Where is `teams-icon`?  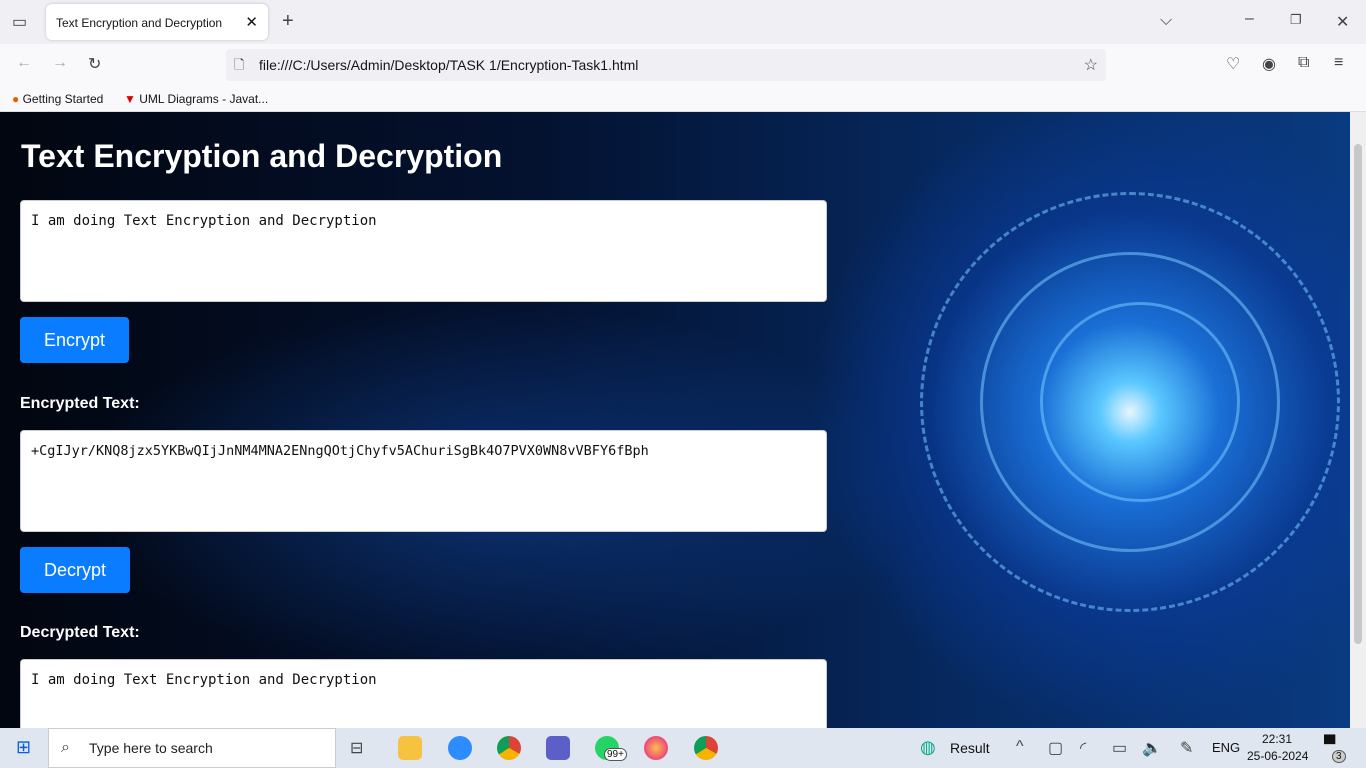 teams-icon is located at coordinates (558, 748).